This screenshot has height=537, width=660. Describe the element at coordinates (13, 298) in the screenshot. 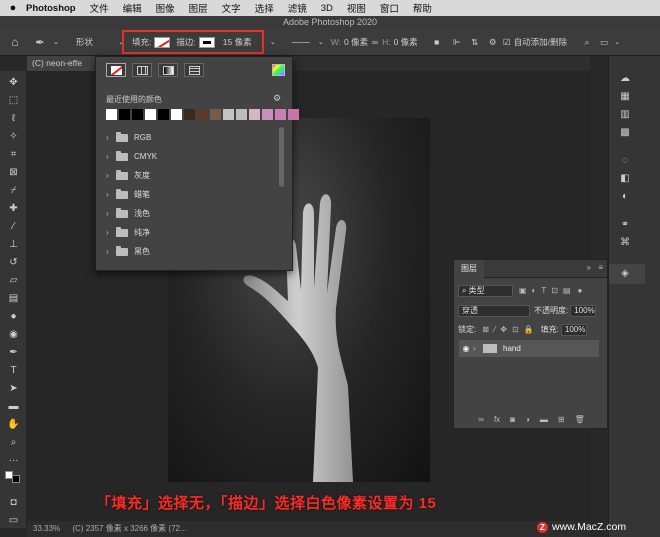

I see `gradient-tool-icon: ▤` at that location.